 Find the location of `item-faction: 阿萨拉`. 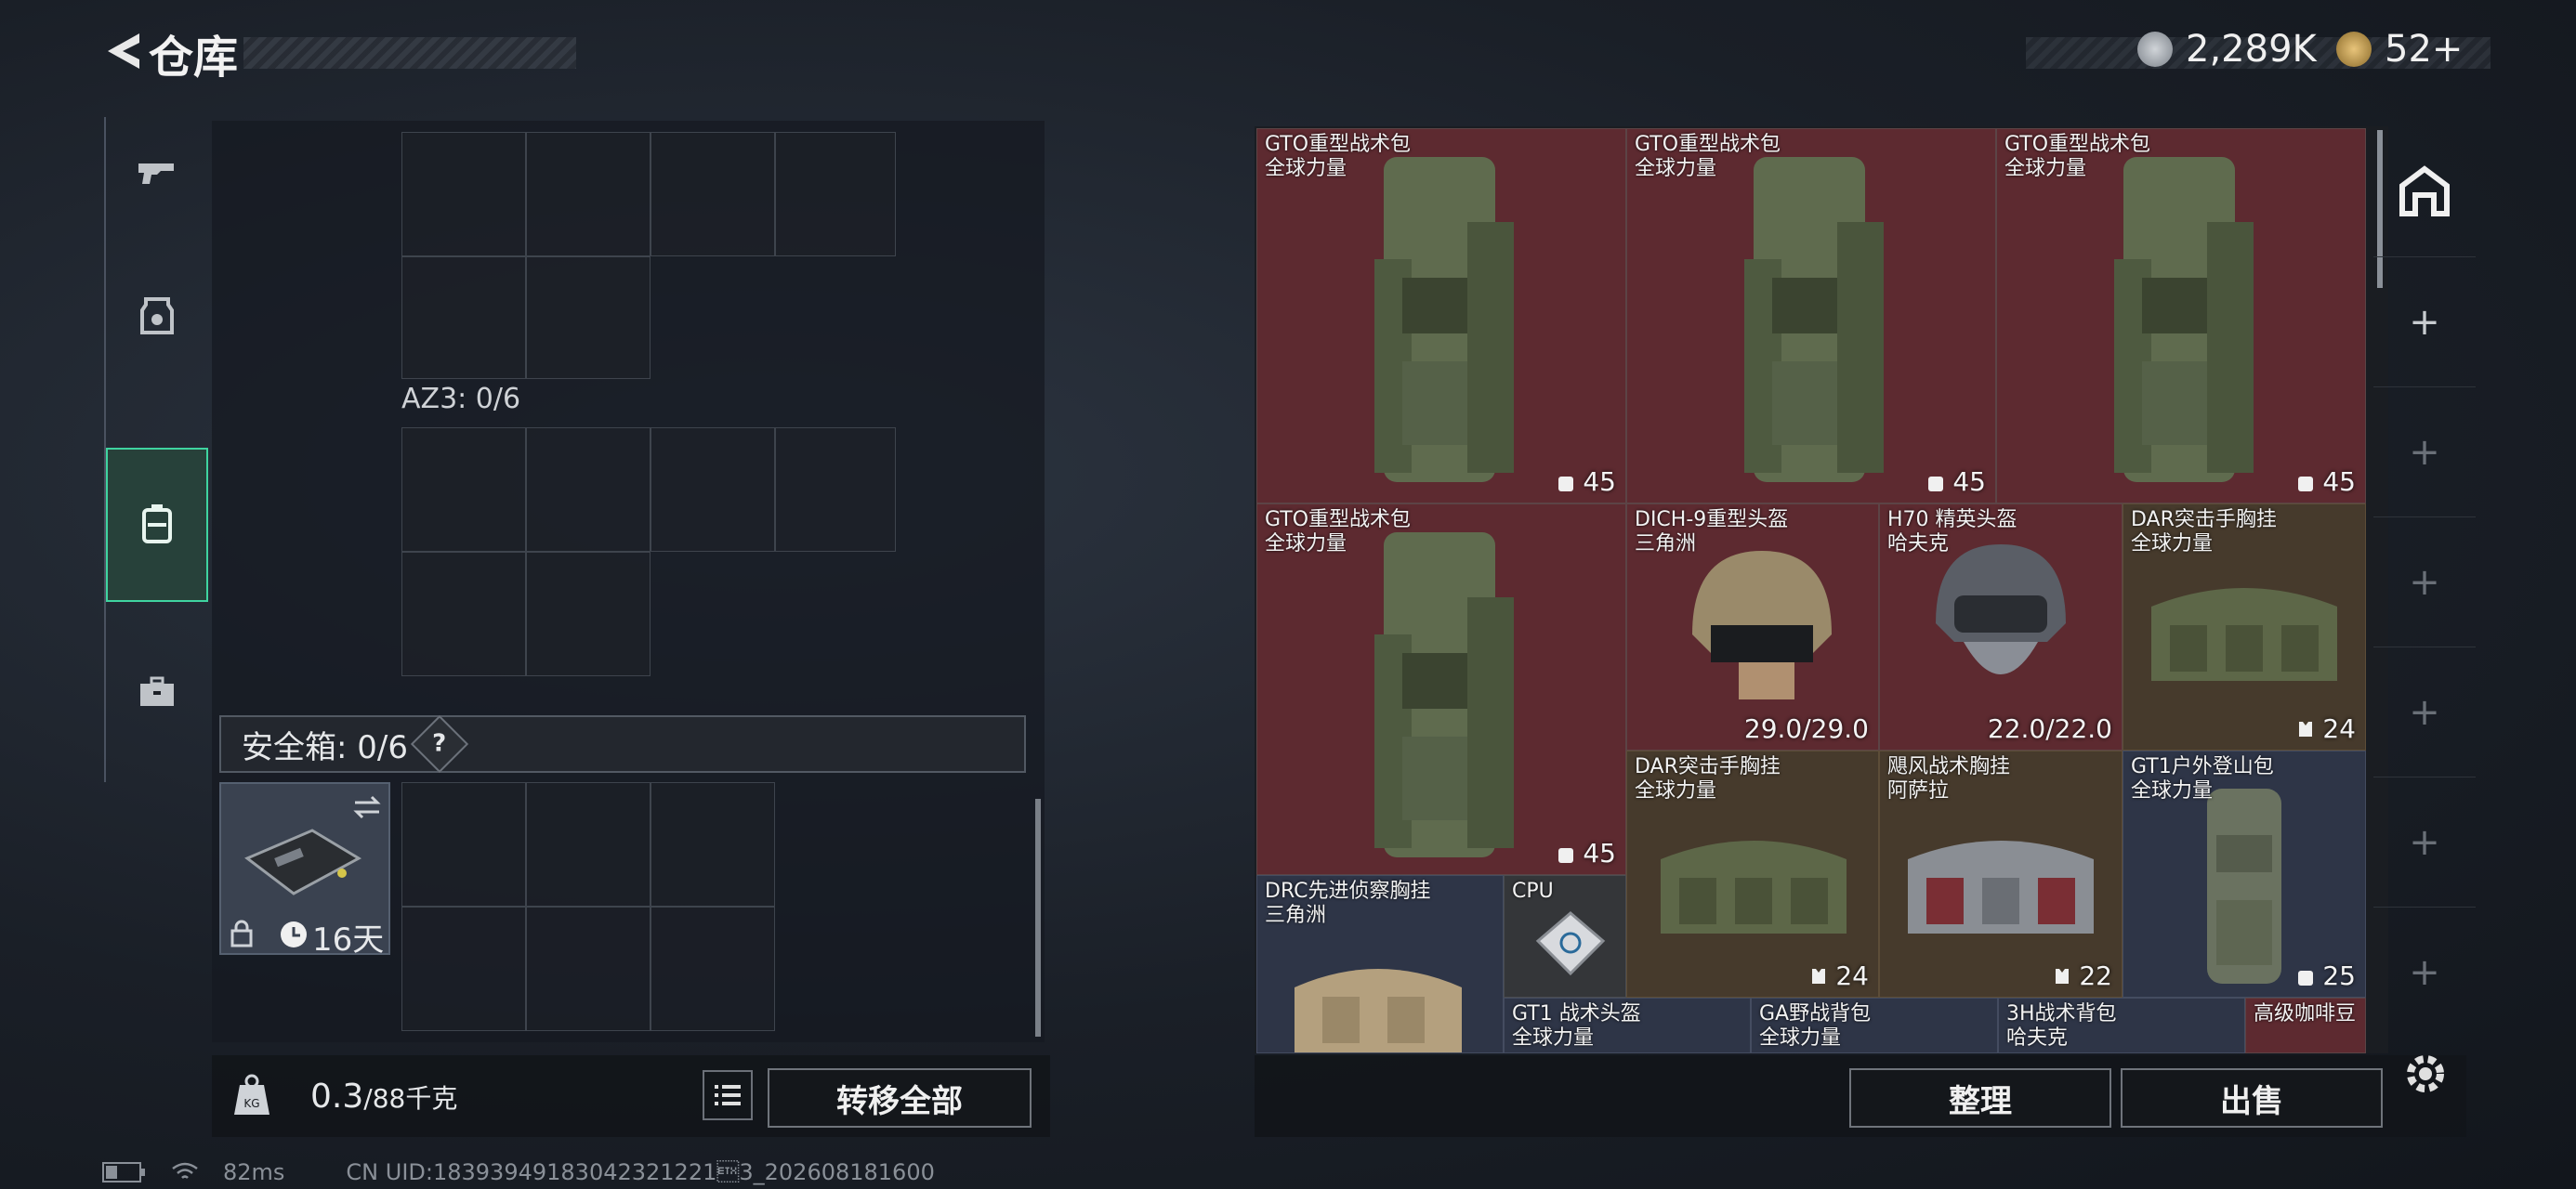

item-faction: 阿萨拉 is located at coordinates (1918, 791).